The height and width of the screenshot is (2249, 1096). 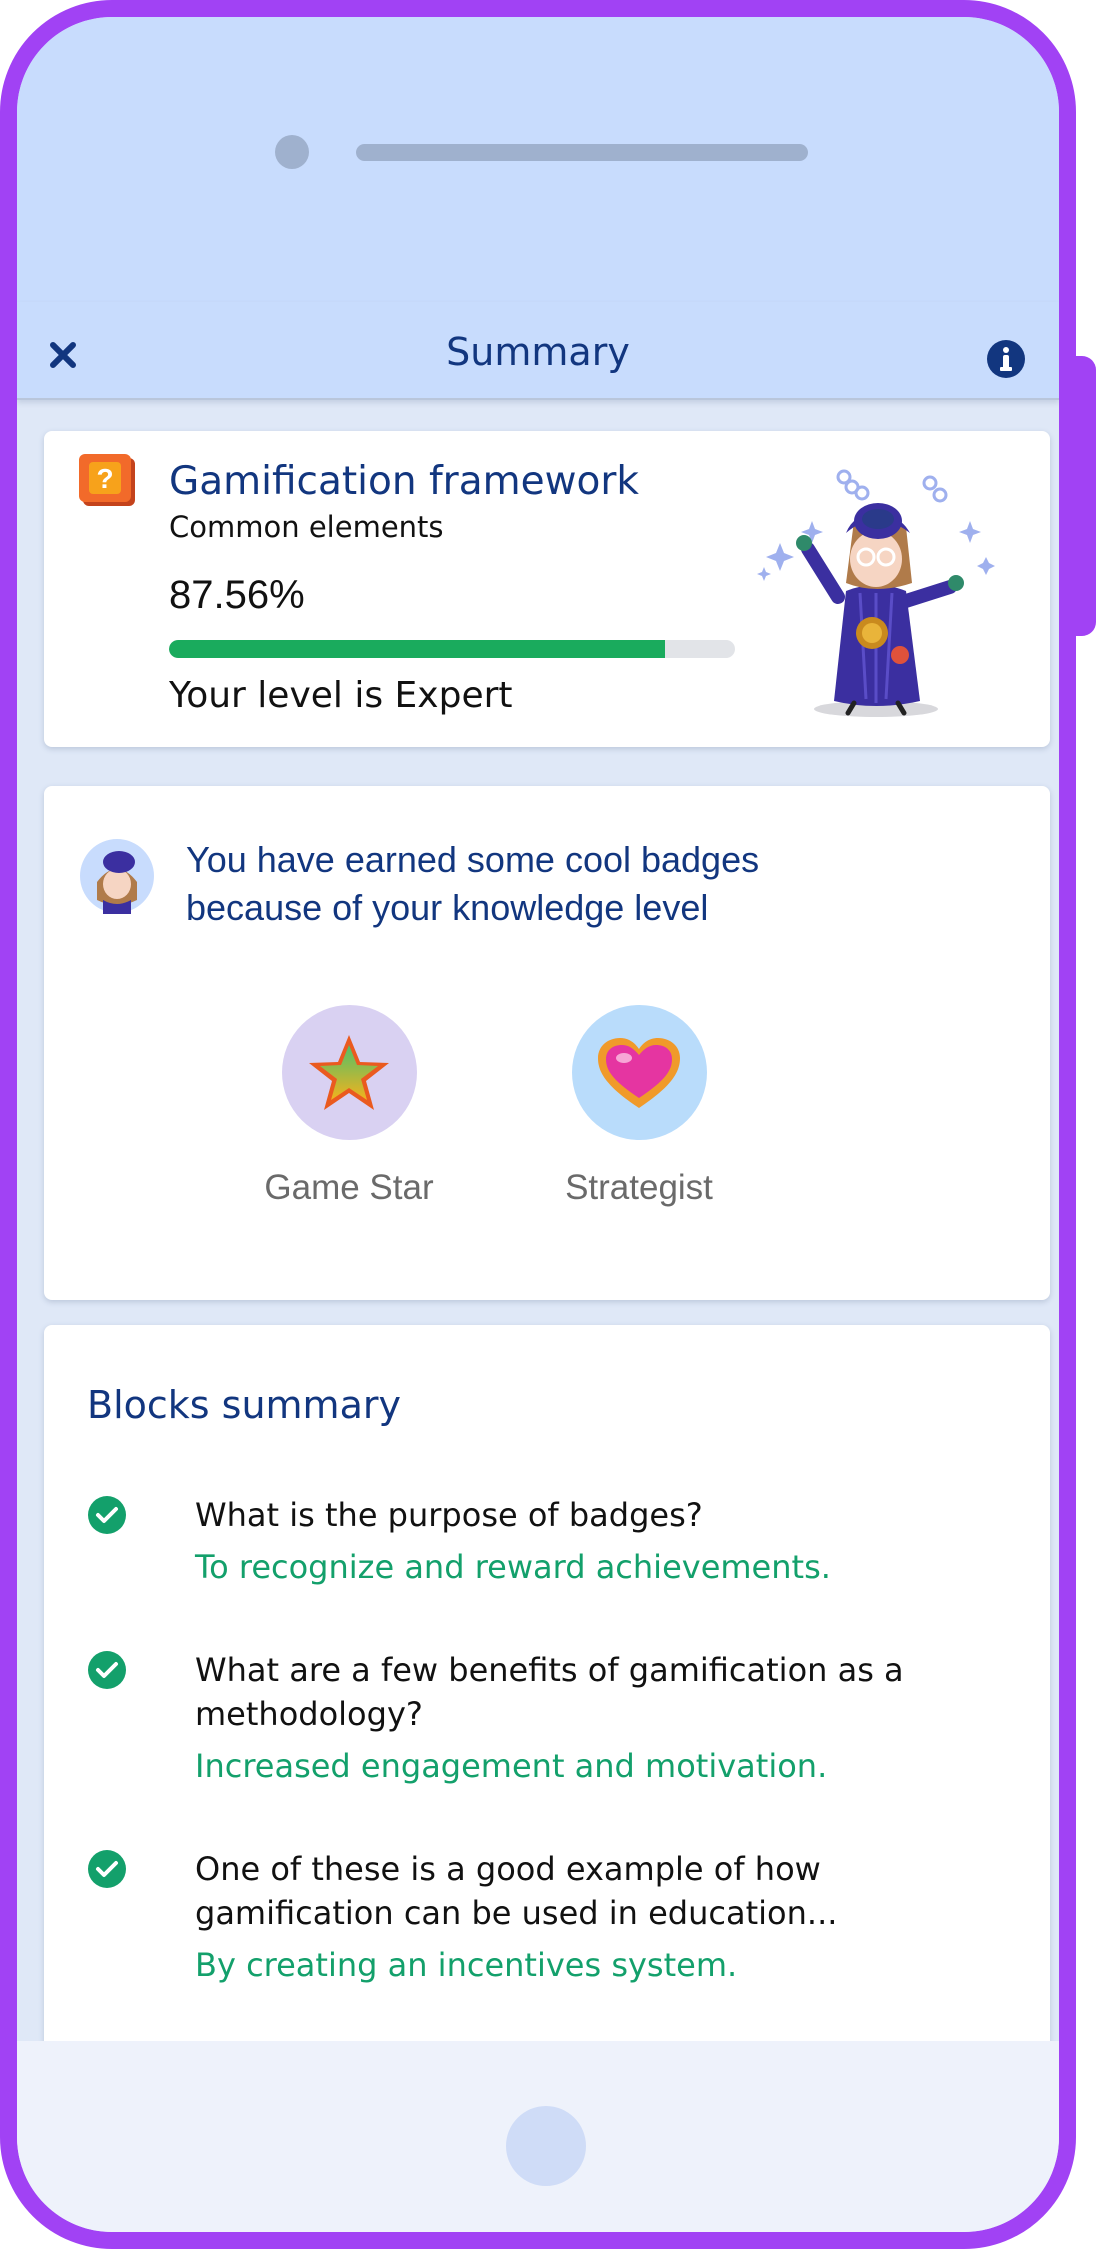 What do you see at coordinates (513, 1567) in the screenshot?
I see `answer-text: To recognize and reward achievements.` at bounding box center [513, 1567].